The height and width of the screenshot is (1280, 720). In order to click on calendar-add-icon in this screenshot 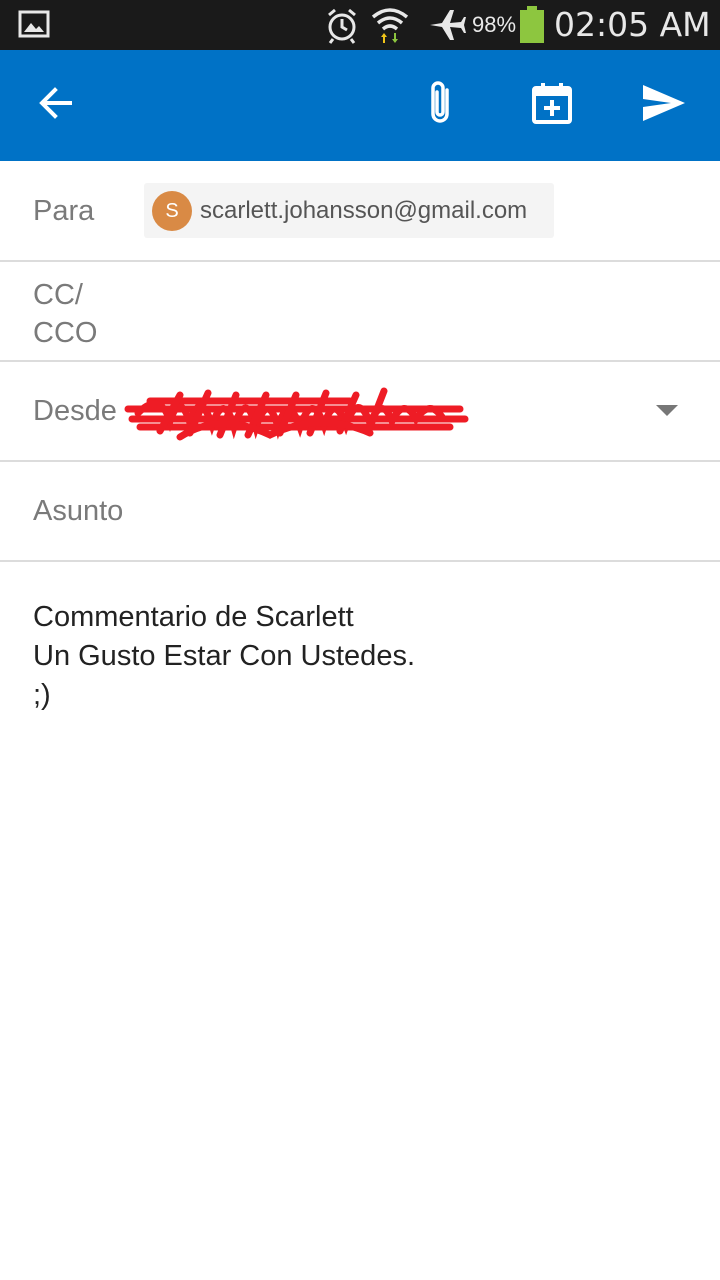, I will do `click(552, 105)`.